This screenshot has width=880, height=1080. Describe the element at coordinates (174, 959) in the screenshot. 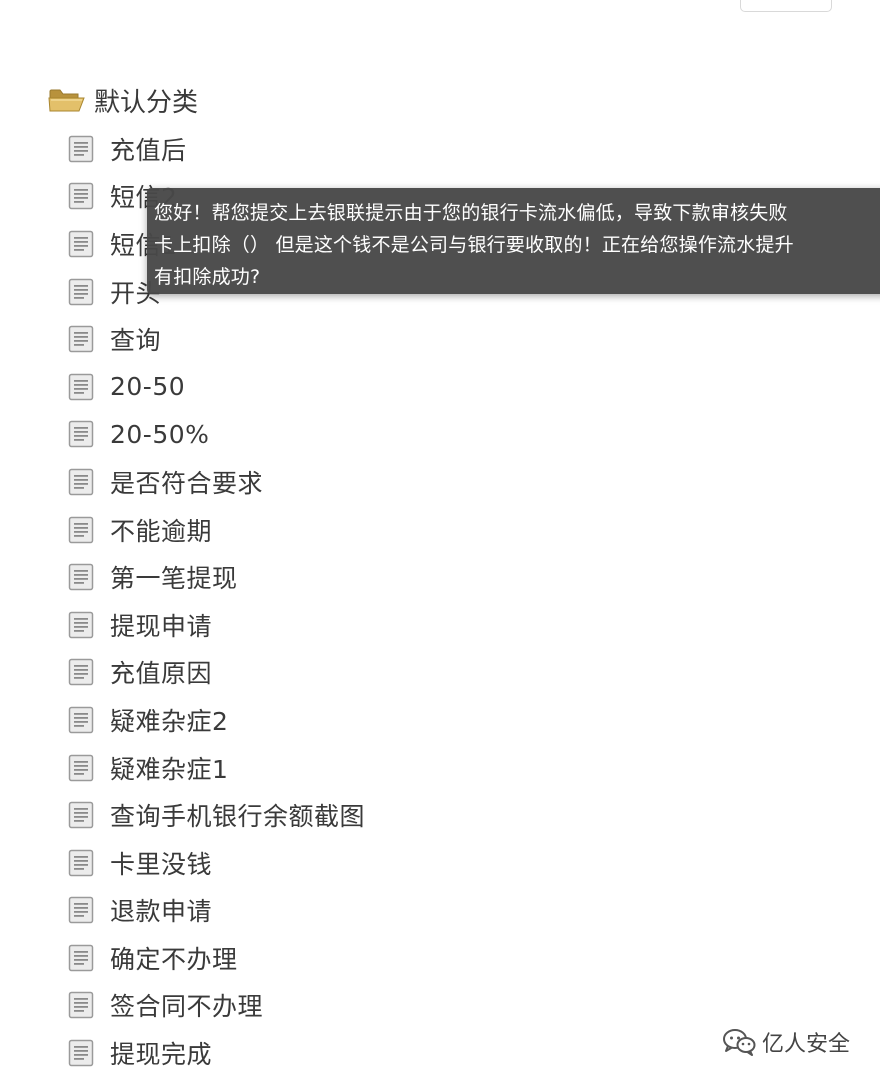

I see `list-item-label: 确定不办理` at that location.